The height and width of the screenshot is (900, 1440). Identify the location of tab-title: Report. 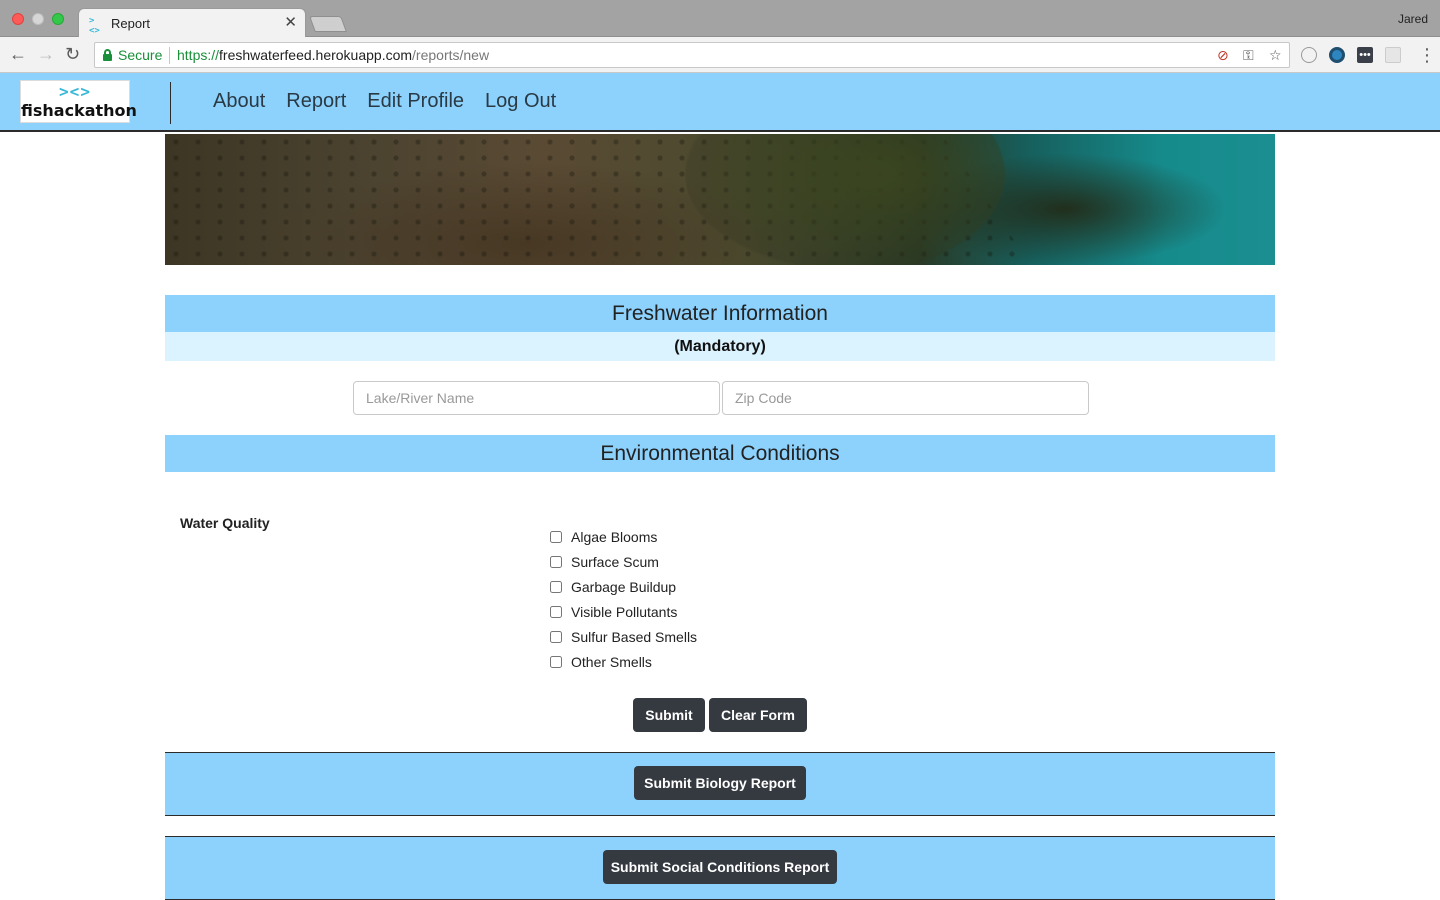
(131, 23).